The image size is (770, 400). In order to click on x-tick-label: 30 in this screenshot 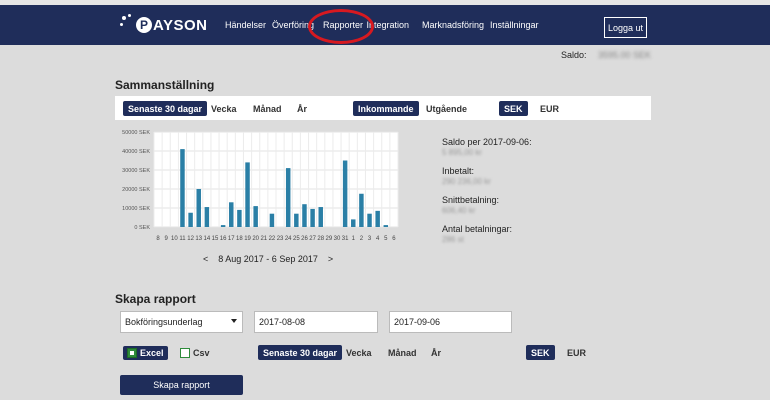, I will do `click(337, 239)`.